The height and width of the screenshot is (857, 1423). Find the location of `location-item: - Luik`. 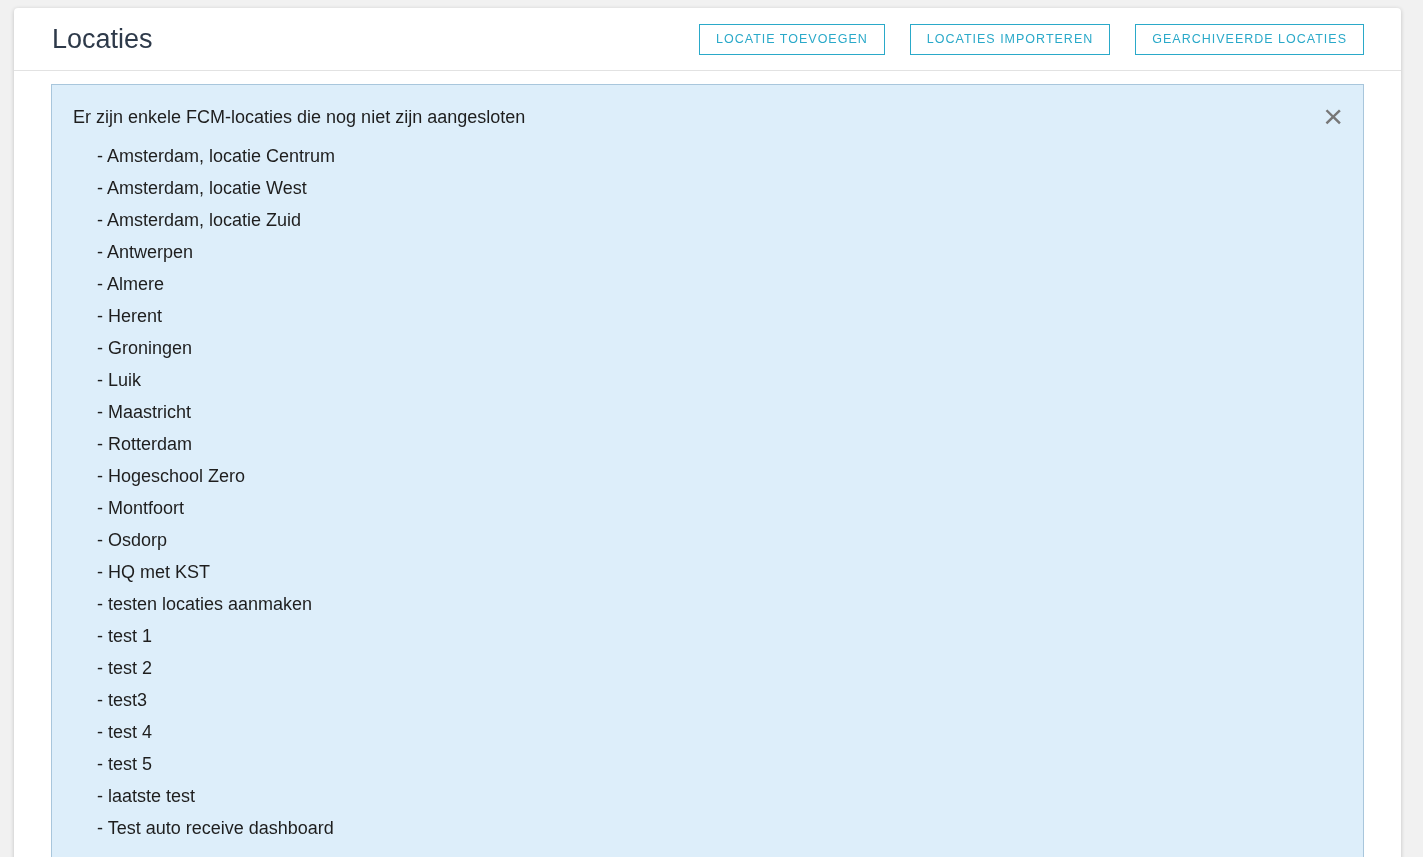

location-item: - Luik is located at coordinates (119, 380).